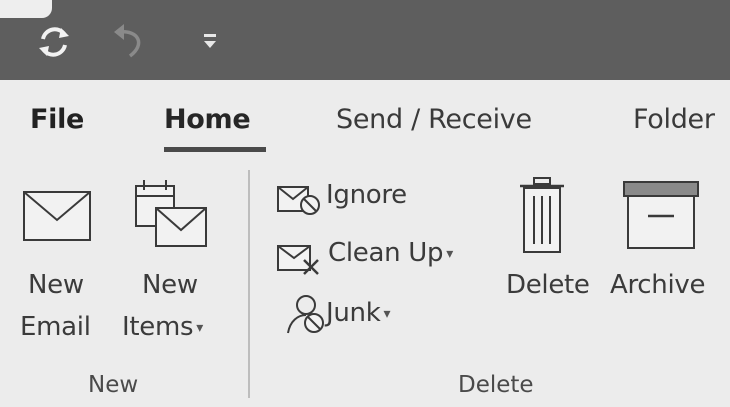 This screenshot has height=407, width=730. What do you see at coordinates (26, 9) in the screenshot?
I see `title-bar-corner` at bounding box center [26, 9].